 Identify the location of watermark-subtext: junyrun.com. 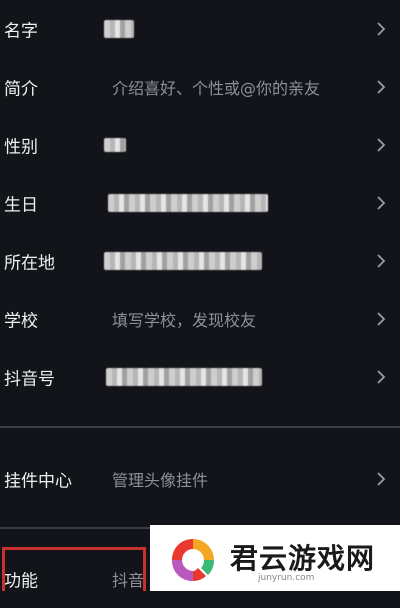
(286, 578).